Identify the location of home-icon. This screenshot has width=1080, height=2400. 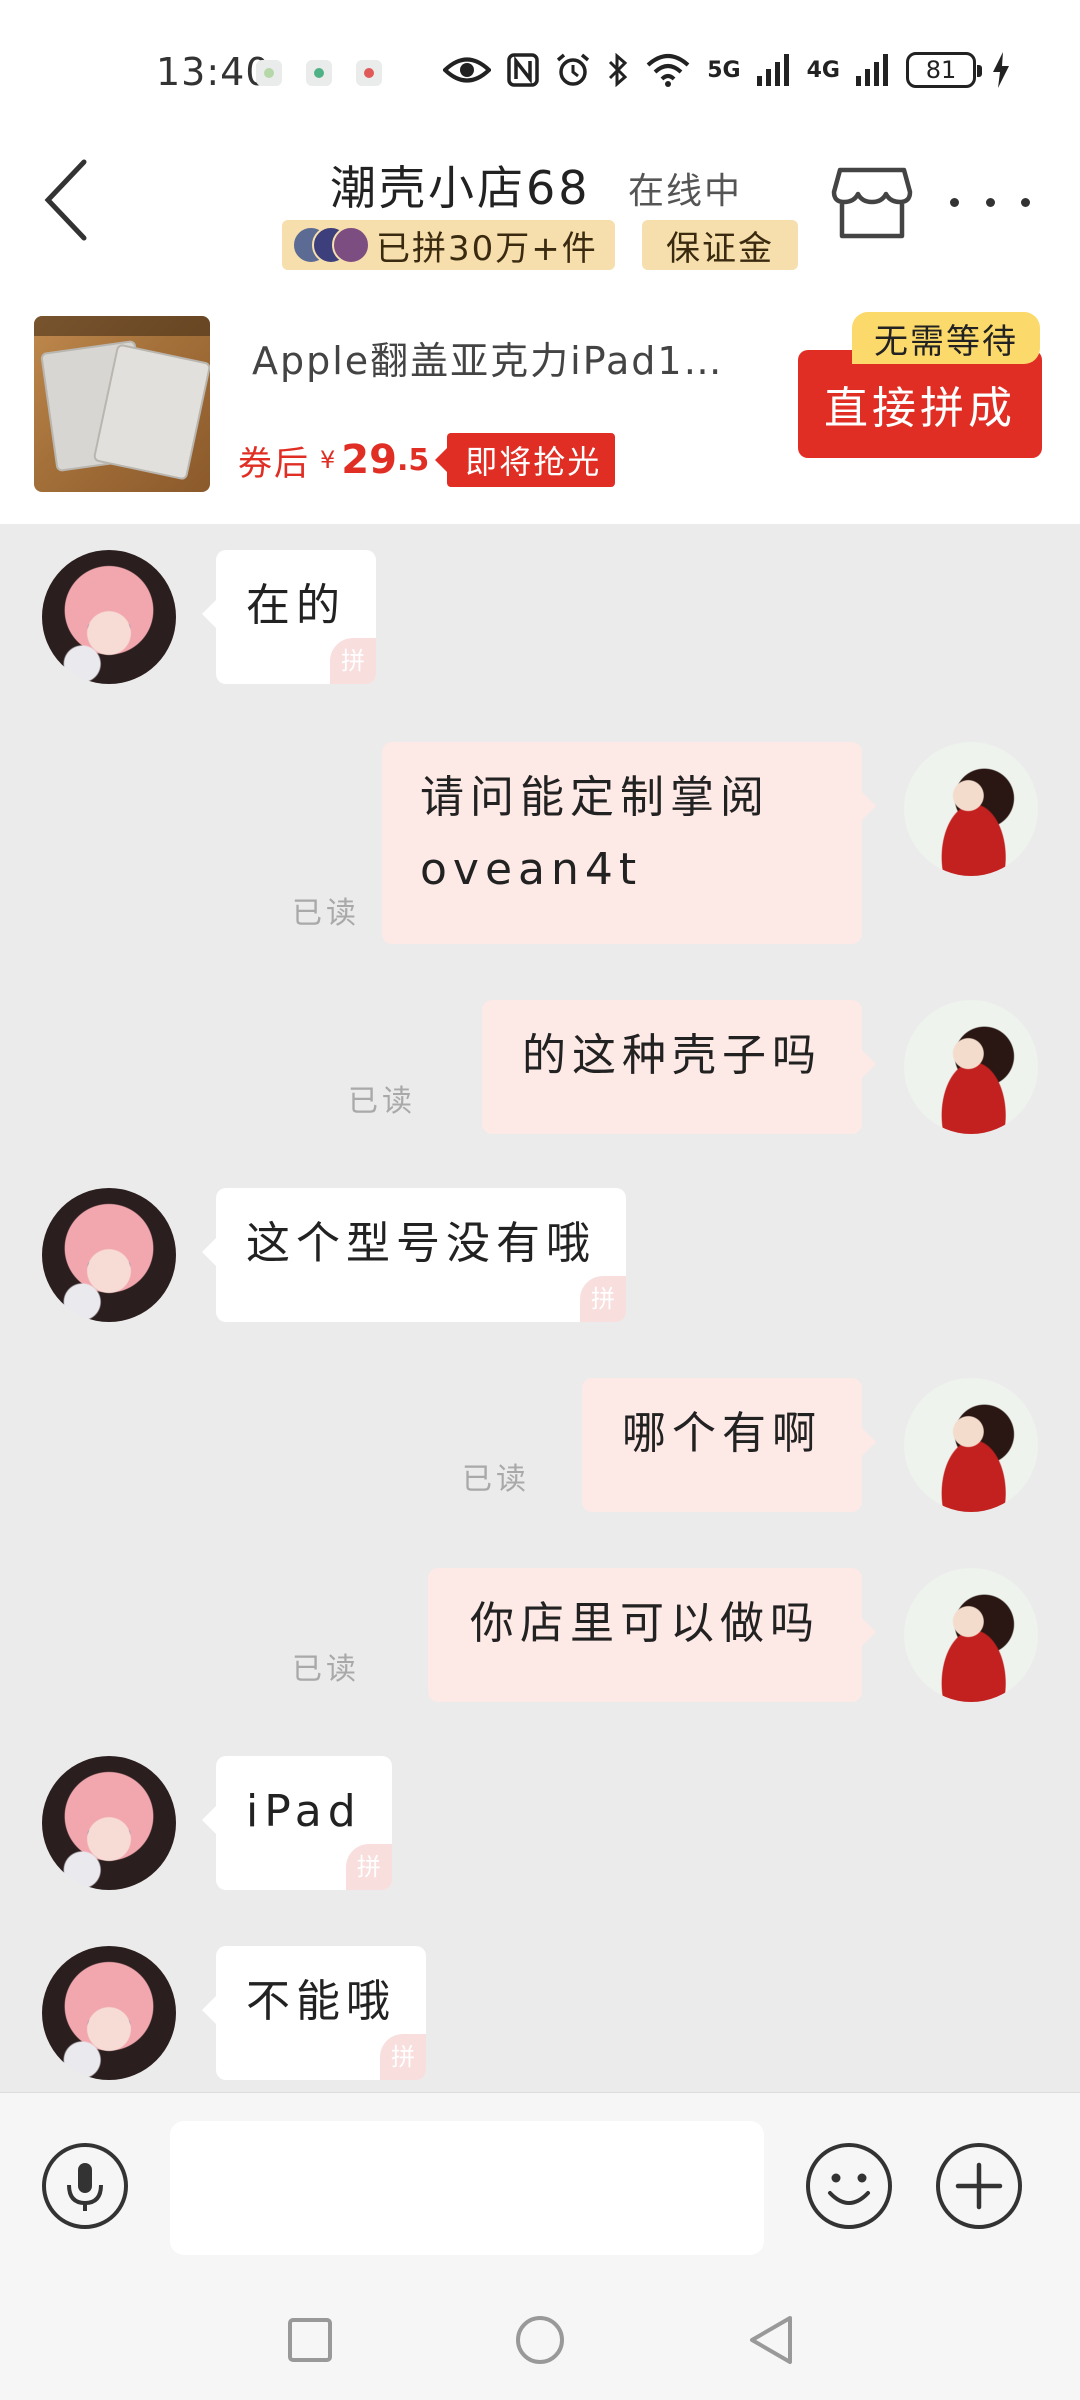
(540, 2340).